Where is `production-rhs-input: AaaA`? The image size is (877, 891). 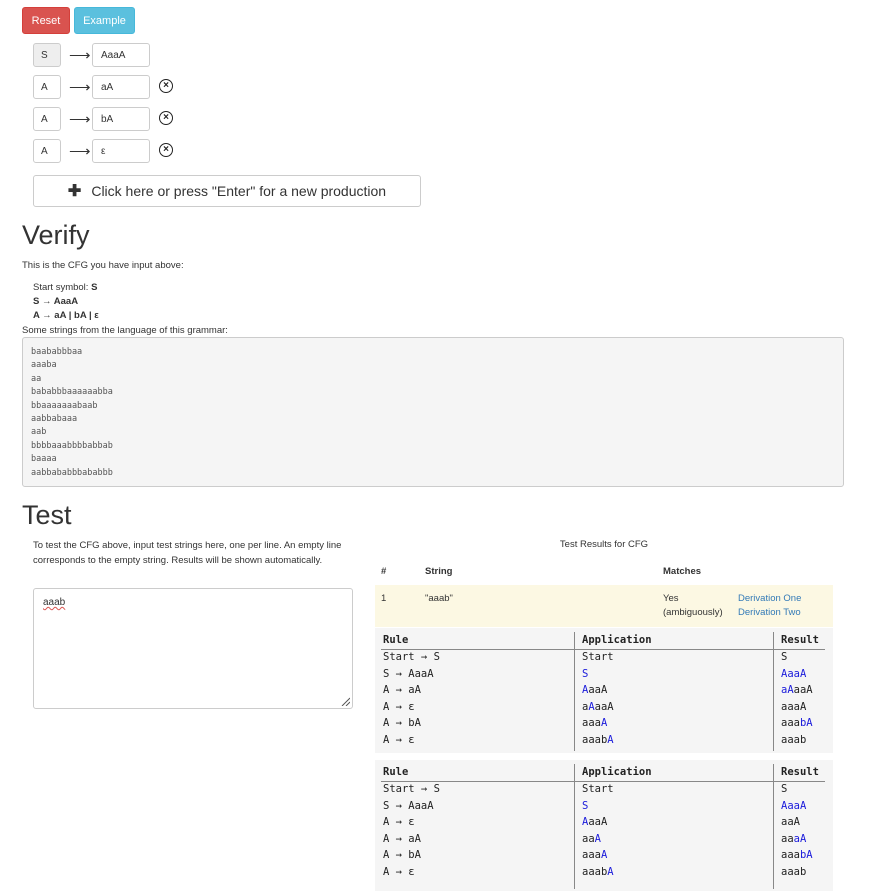 production-rhs-input: AaaA is located at coordinates (121, 55).